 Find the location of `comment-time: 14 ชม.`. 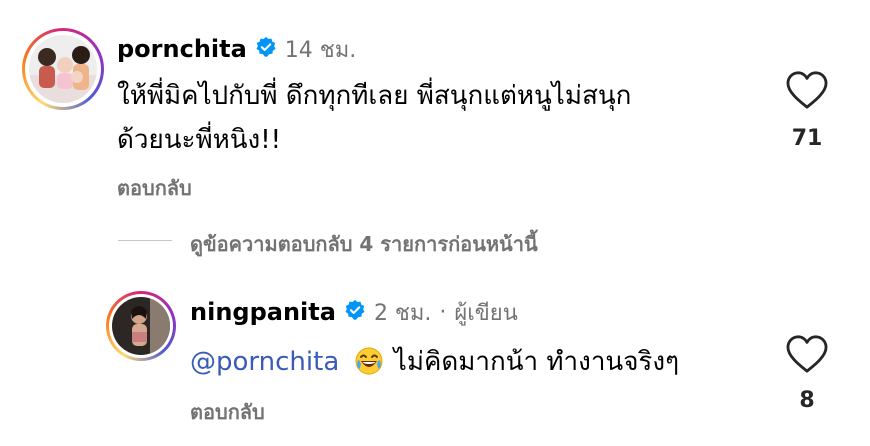

comment-time: 14 ชม. is located at coordinates (320, 50).